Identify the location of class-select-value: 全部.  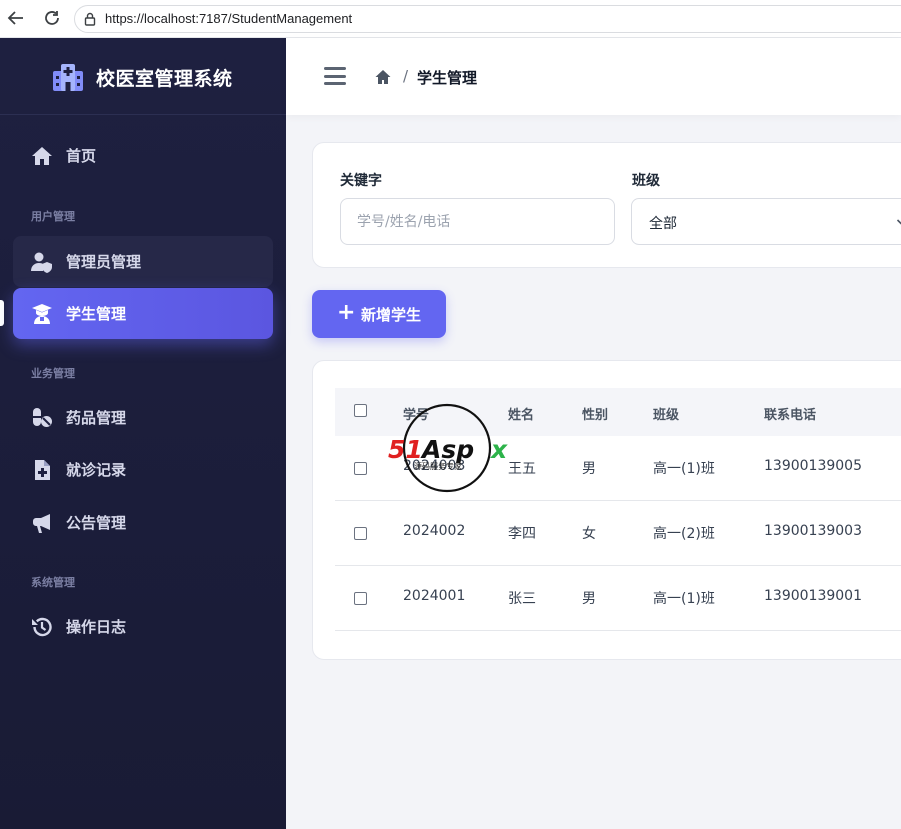
(663, 224).